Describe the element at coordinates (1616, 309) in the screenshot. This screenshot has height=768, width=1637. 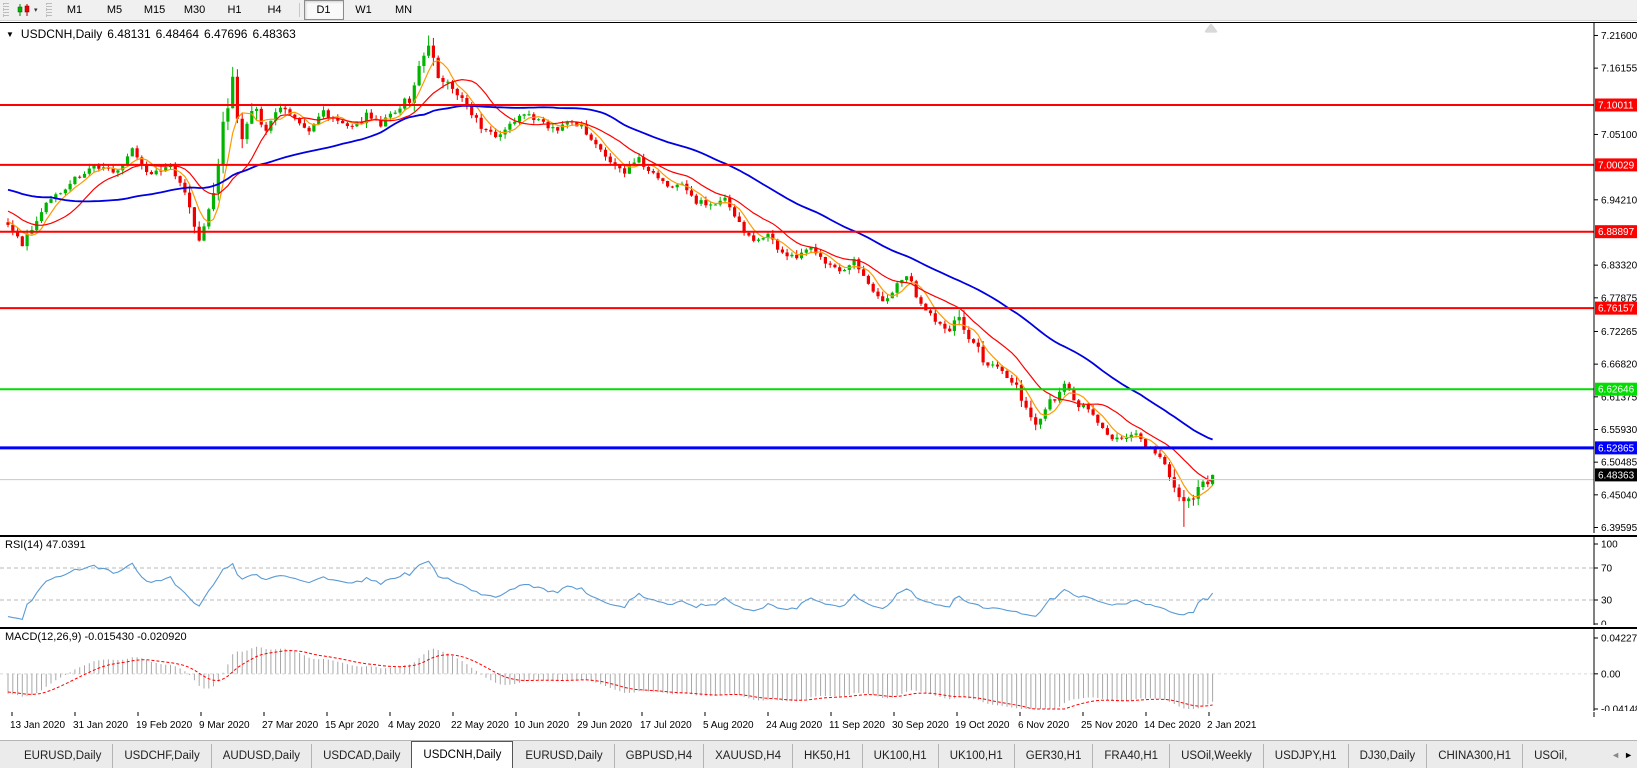
I see `svg-text: 6.76157` at that location.